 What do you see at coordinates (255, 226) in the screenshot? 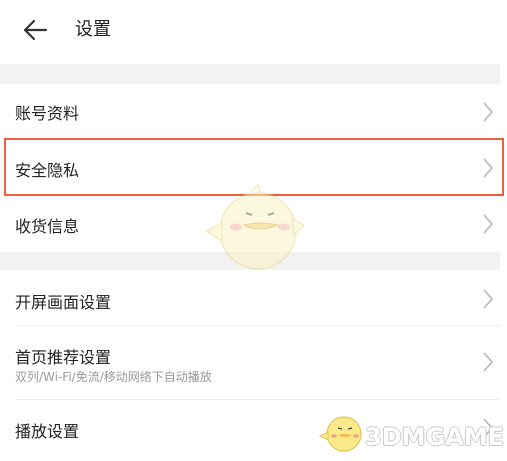
I see `mascot-watermark-icon` at bounding box center [255, 226].